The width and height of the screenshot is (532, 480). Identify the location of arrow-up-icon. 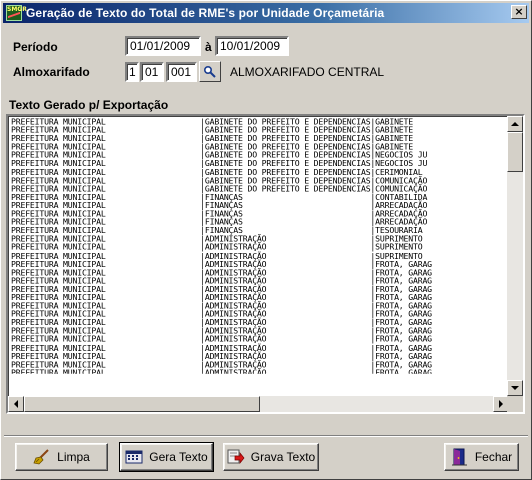
(515, 124).